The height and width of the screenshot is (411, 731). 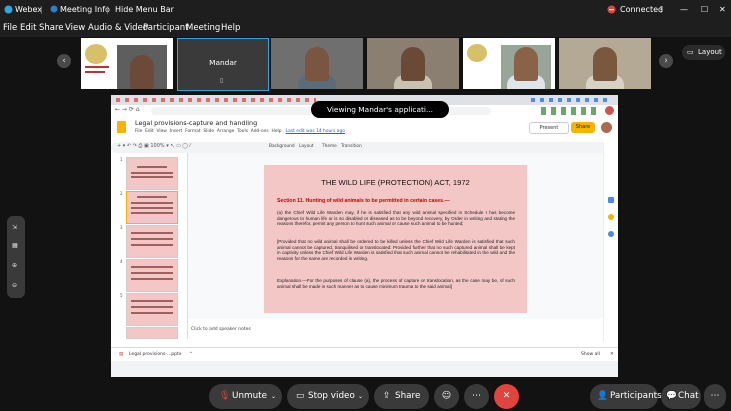 What do you see at coordinates (688, 396) in the screenshot?
I see `chat-label: Chat` at bounding box center [688, 396].